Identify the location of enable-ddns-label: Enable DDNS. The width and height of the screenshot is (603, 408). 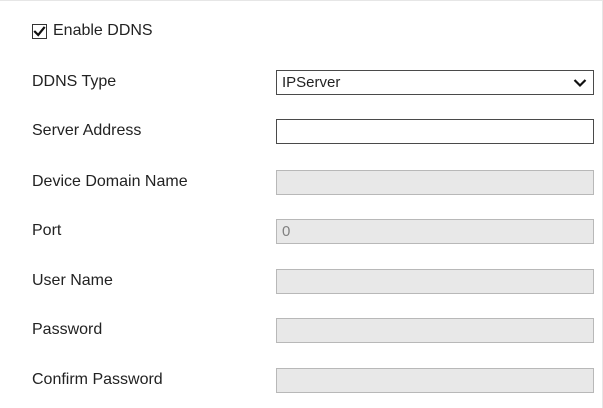
(103, 30).